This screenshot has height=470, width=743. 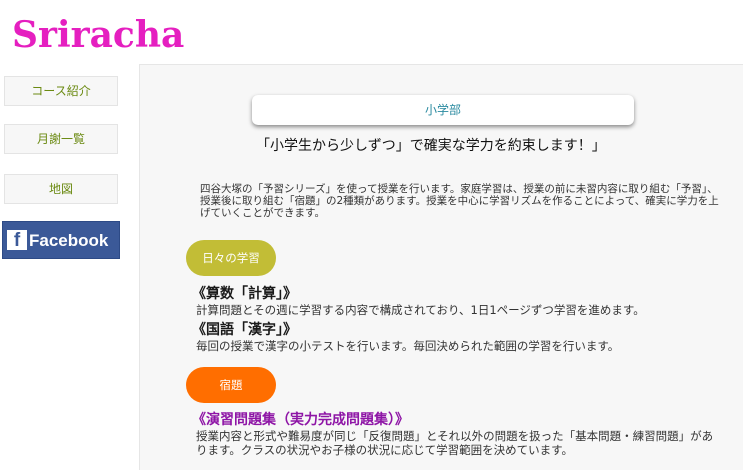 I want to click on japanese-heading: 《国語「漢字」》, so click(x=244, y=330).